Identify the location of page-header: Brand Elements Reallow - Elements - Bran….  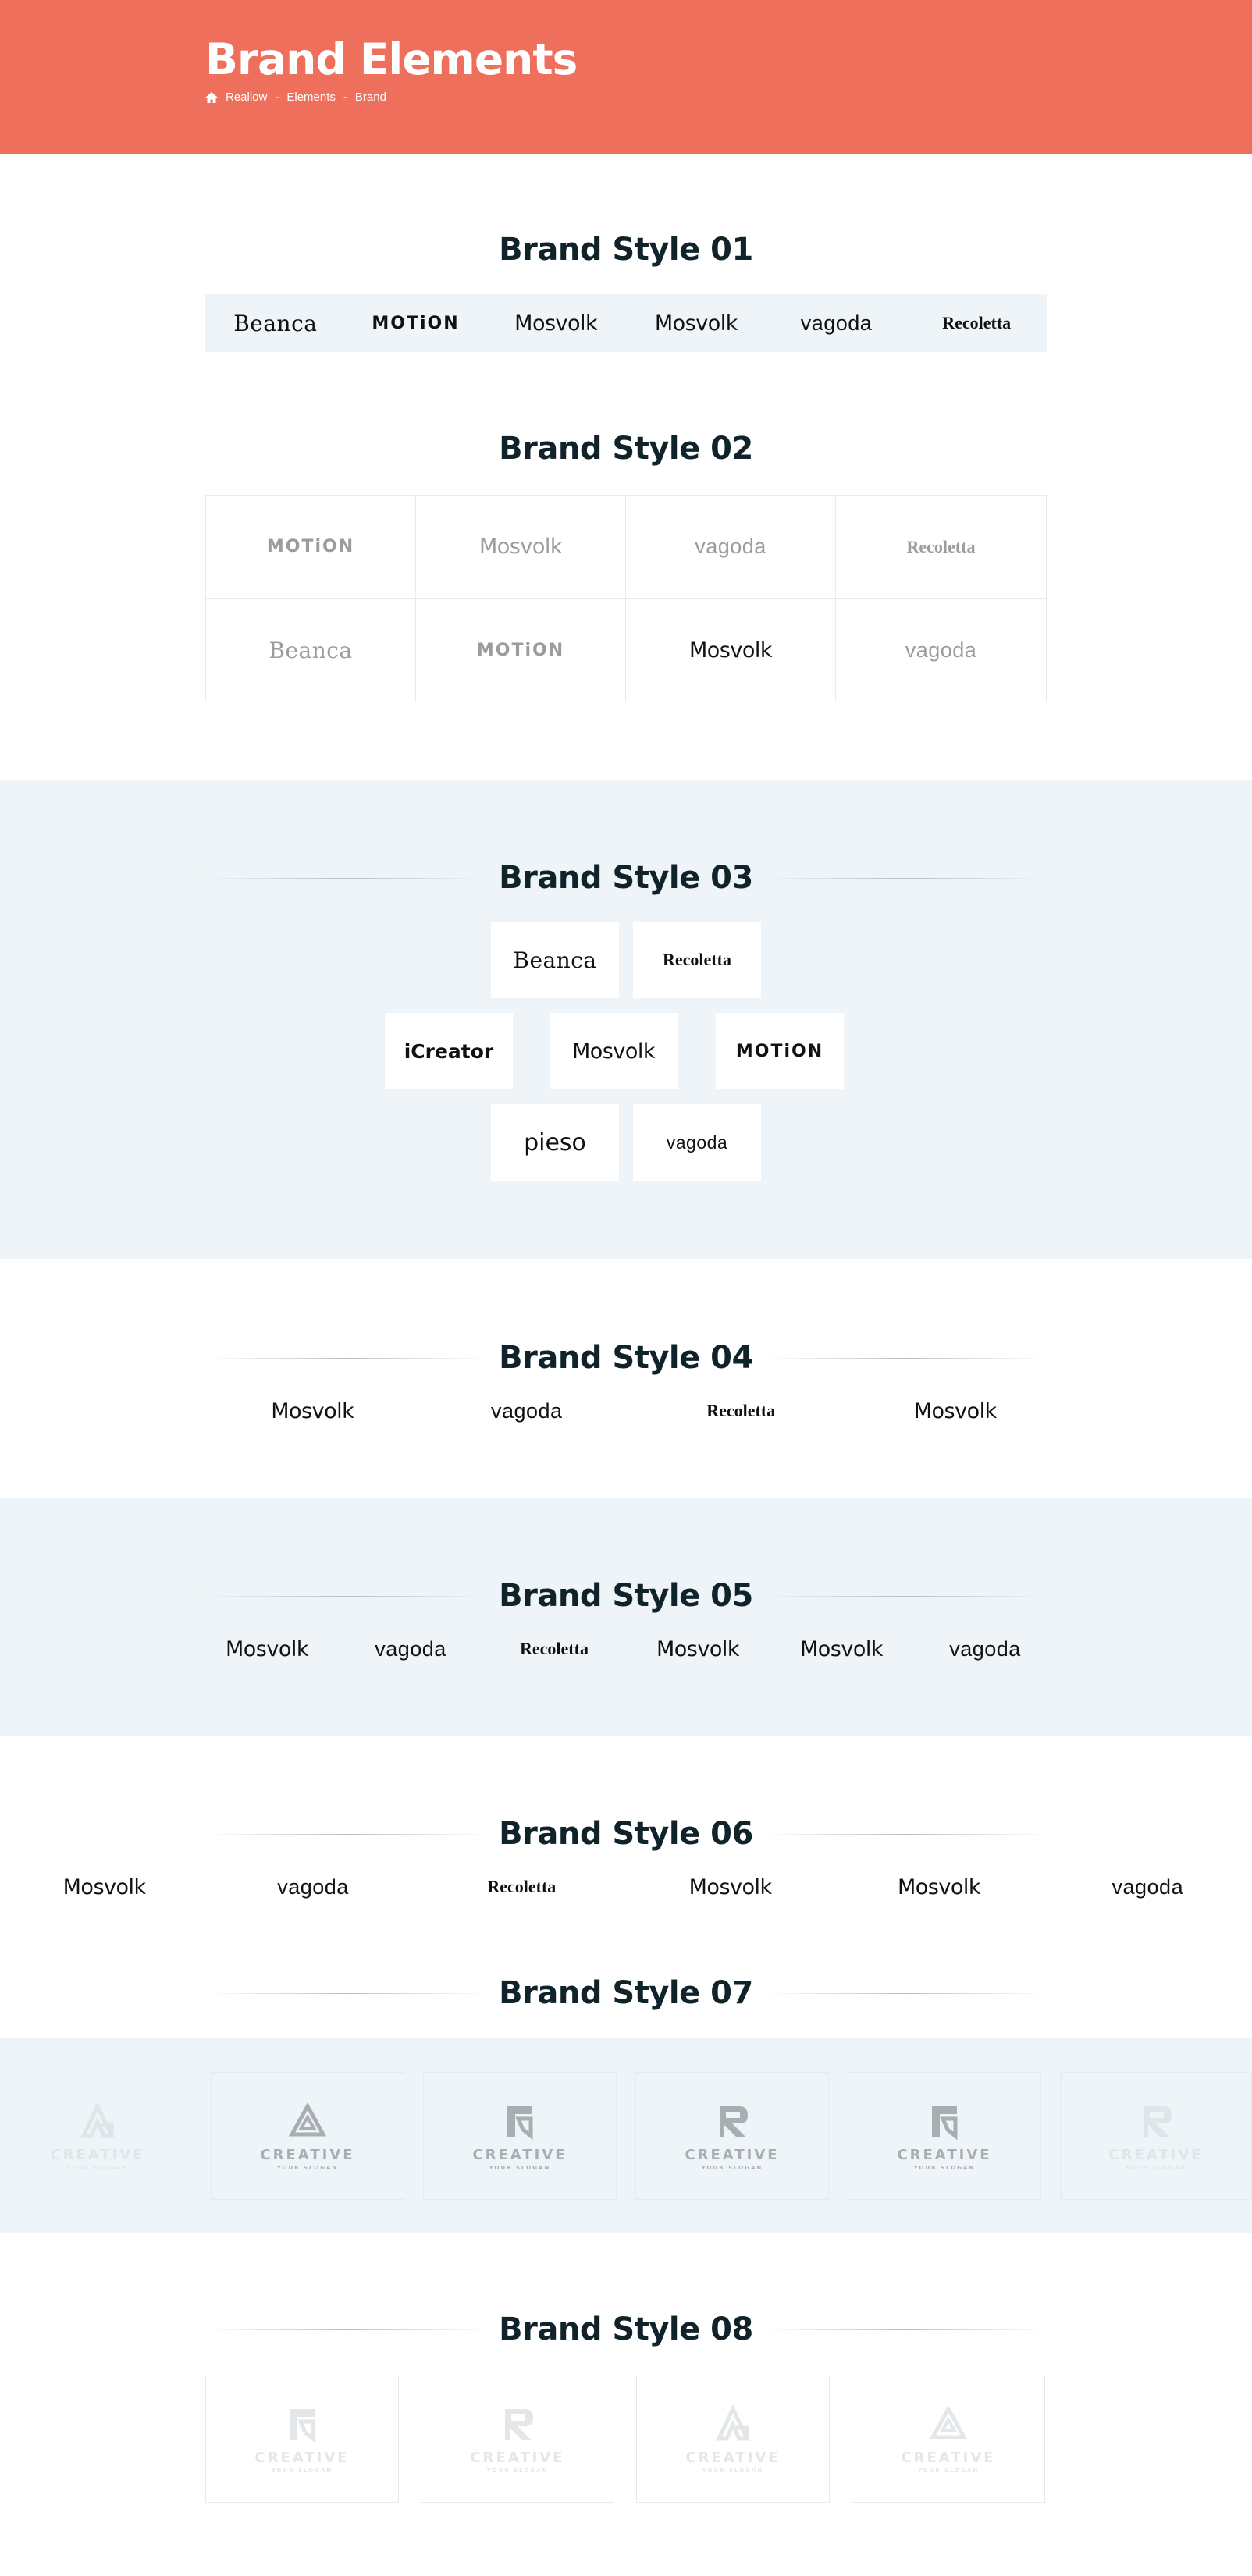
(626, 77).